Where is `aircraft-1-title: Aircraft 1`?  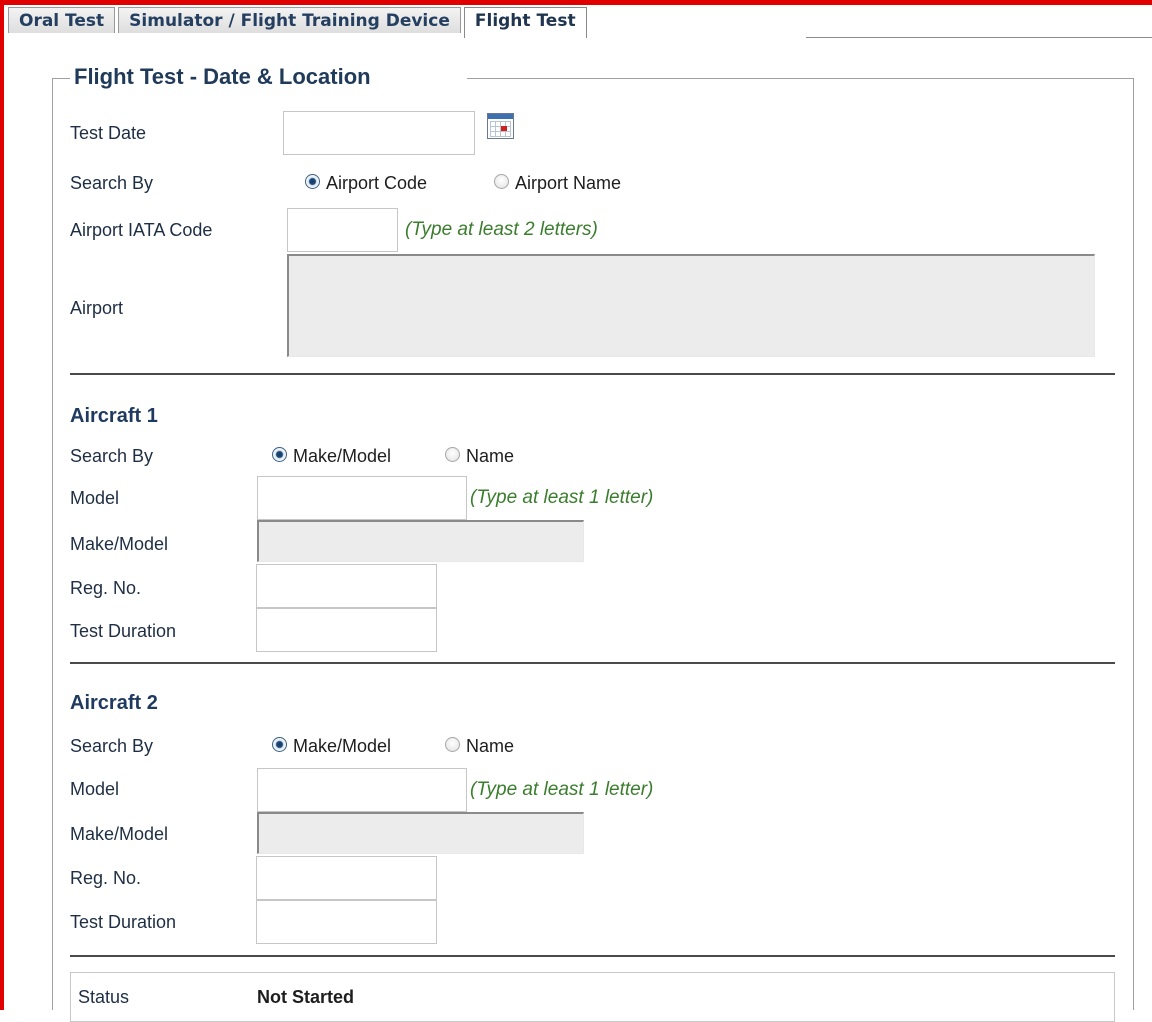
aircraft-1-title: Aircraft 1 is located at coordinates (114, 416).